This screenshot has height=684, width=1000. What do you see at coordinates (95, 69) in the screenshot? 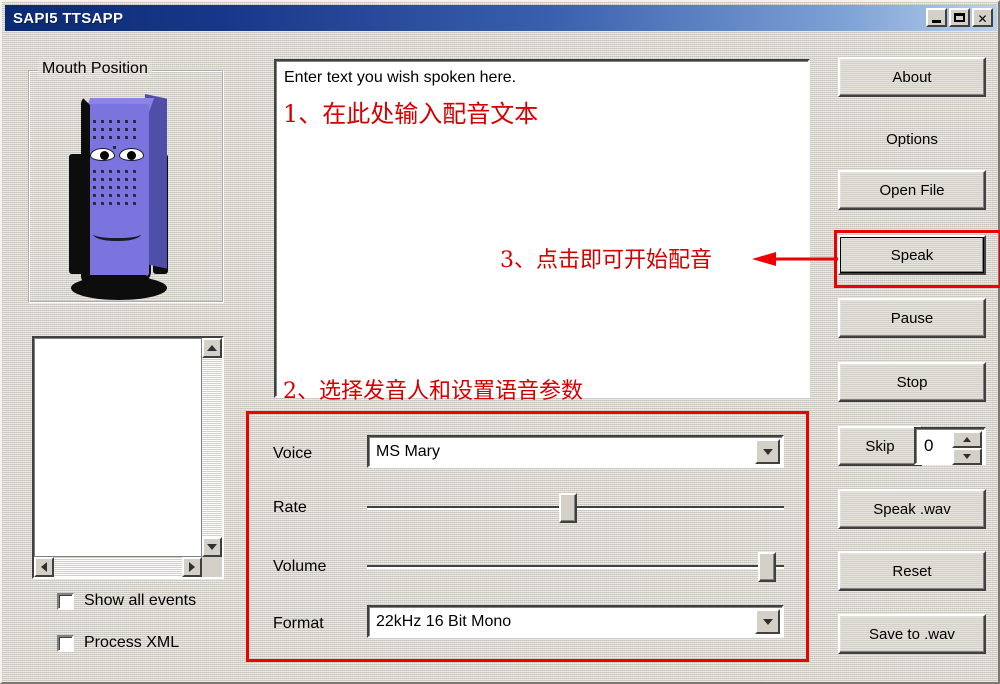
I see `mouth-position-label: Mouth Position` at bounding box center [95, 69].